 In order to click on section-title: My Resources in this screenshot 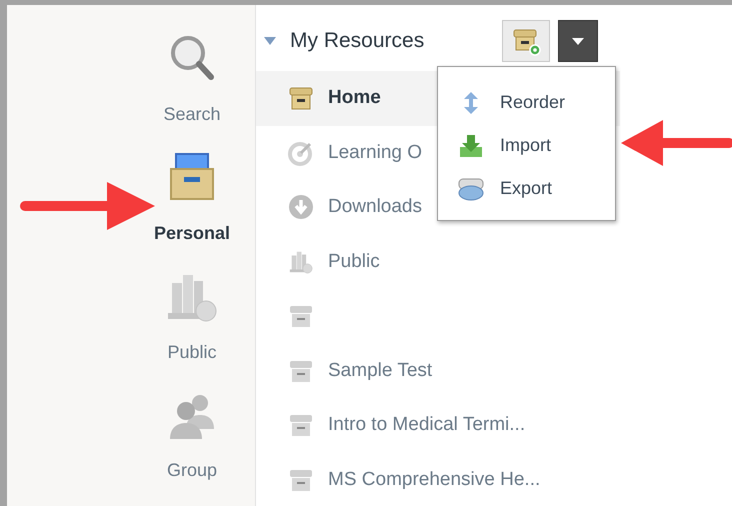, I will do `click(357, 41)`.